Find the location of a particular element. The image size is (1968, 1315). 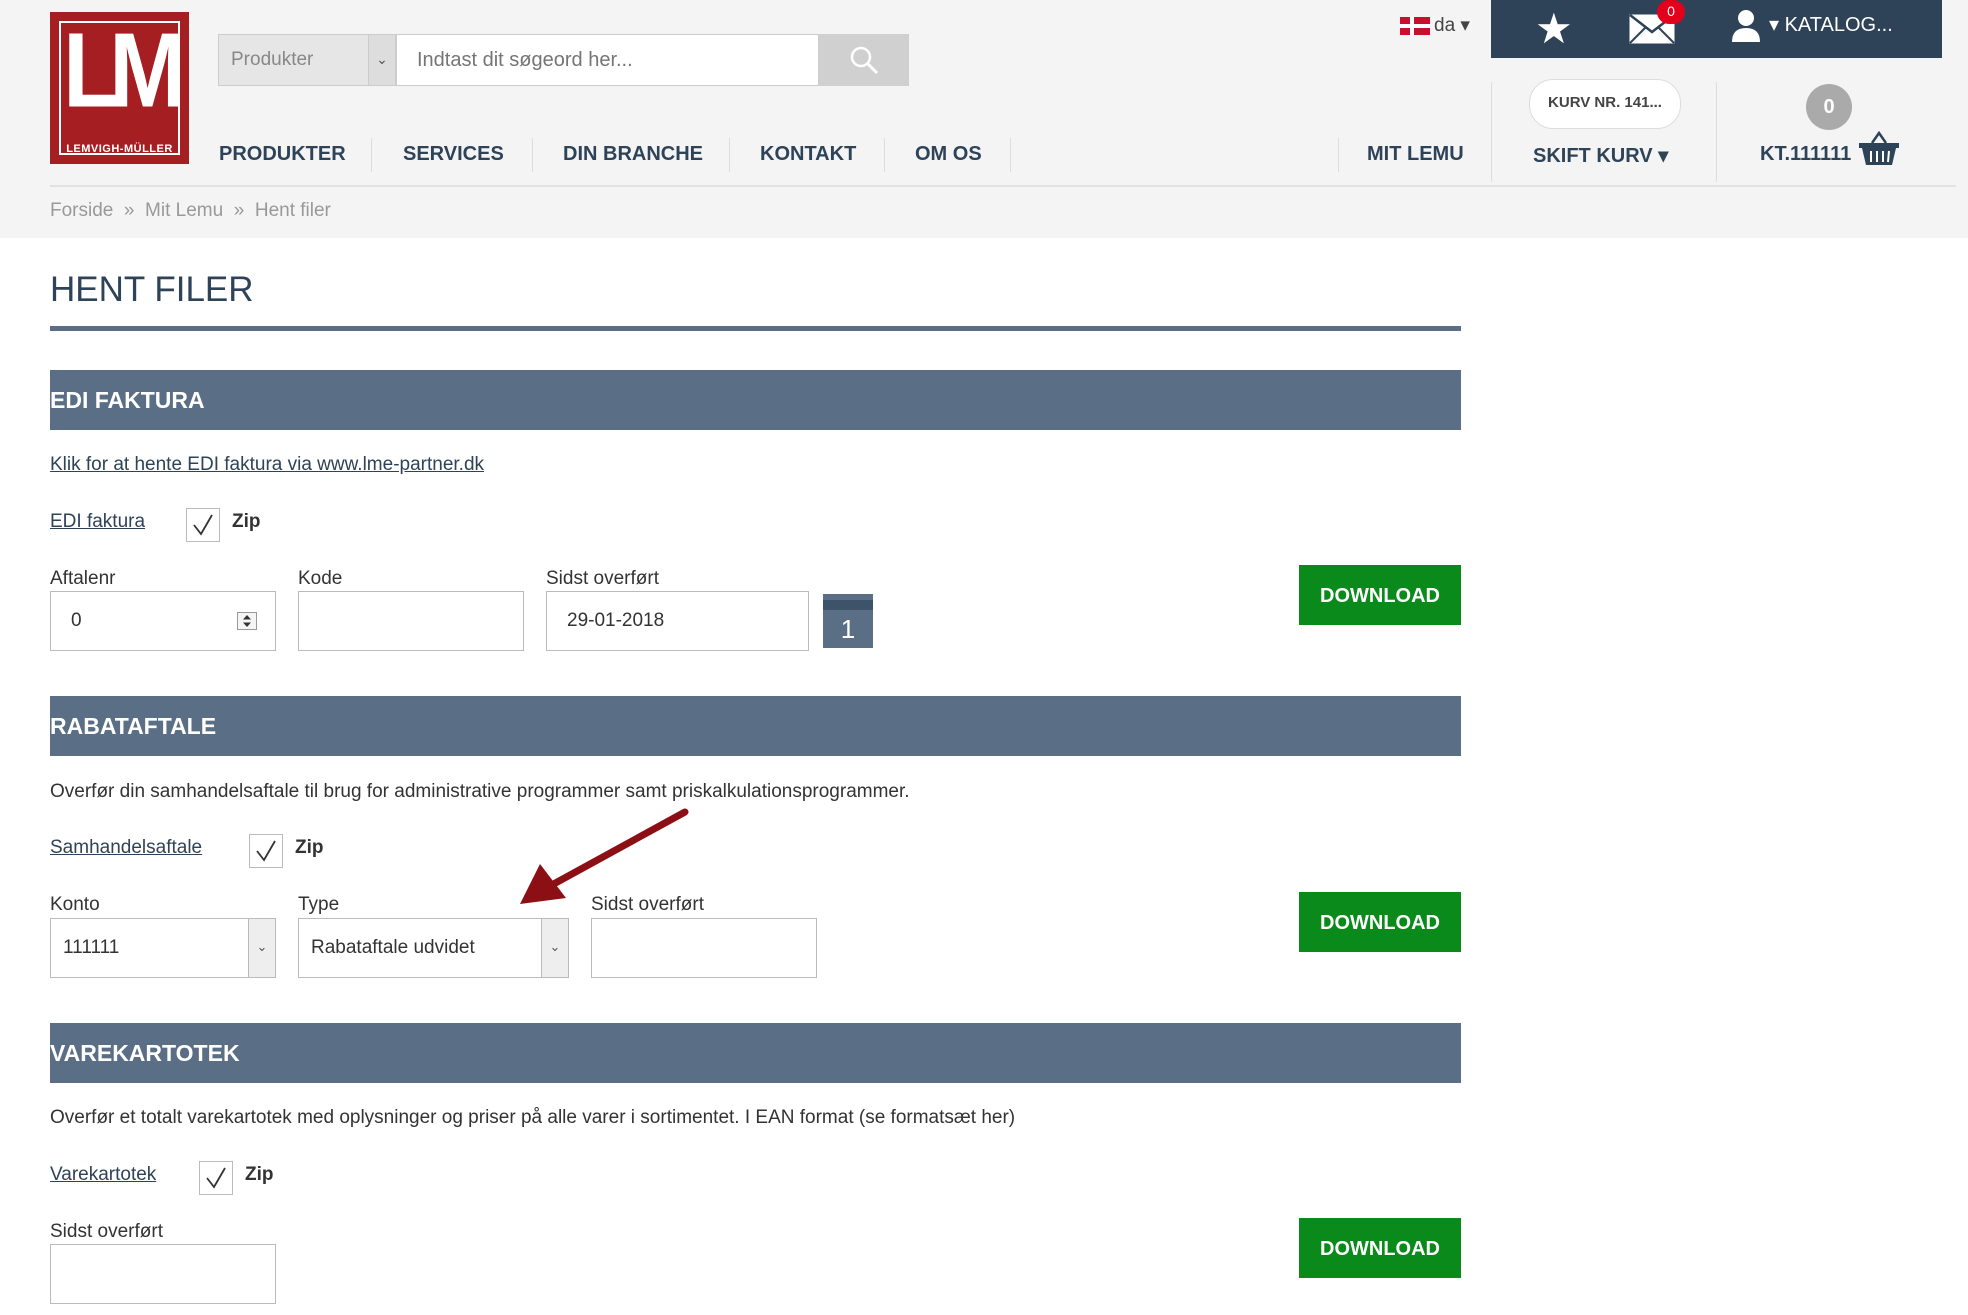

user-icon is located at coordinates (1746, 28).